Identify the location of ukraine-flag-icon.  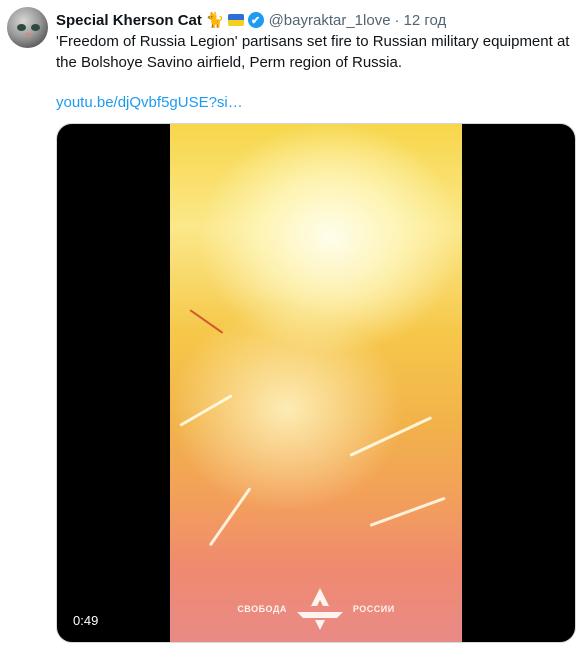
(235, 20).